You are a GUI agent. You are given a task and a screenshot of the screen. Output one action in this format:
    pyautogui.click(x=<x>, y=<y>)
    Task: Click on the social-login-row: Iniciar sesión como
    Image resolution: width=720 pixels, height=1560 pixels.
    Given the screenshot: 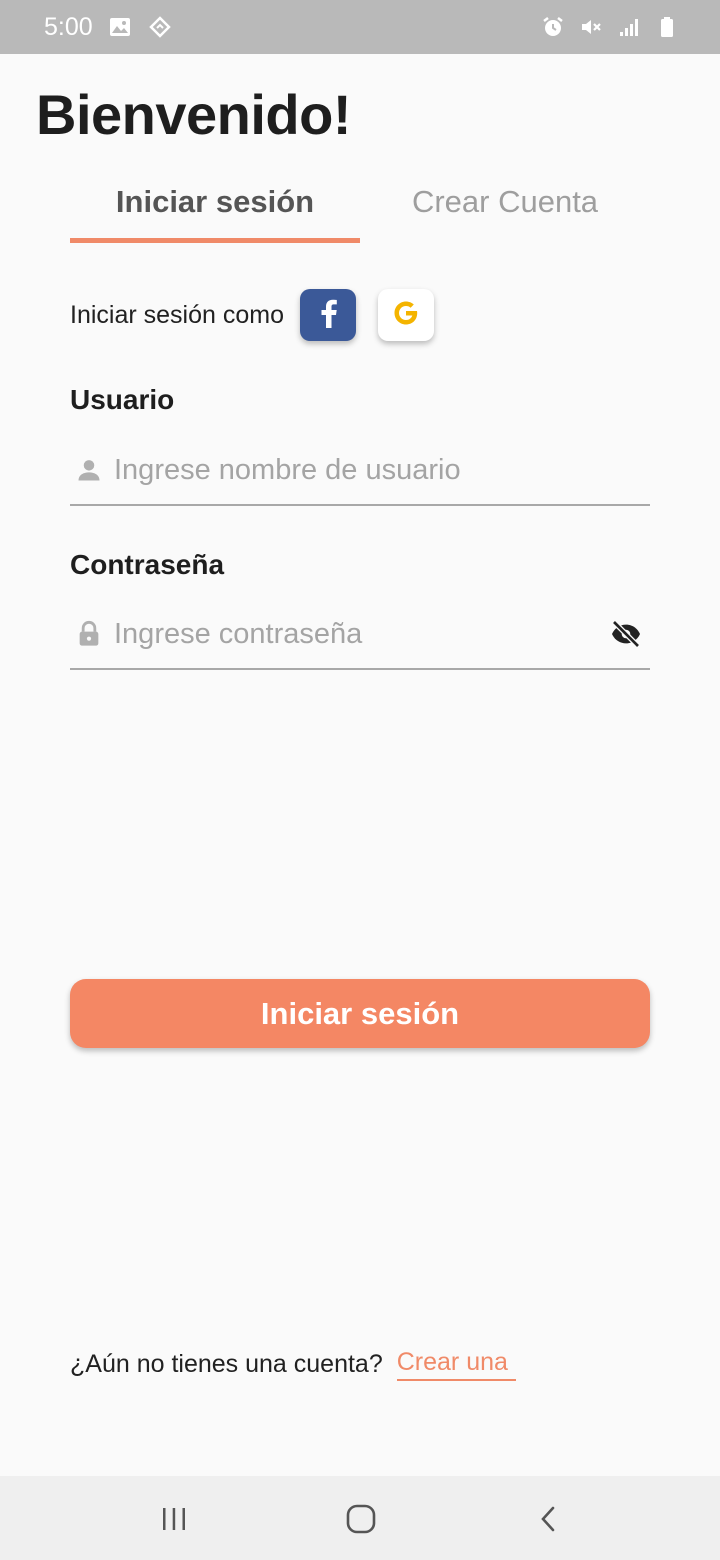 What is the action you would take?
    pyautogui.click(x=263, y=315)
    